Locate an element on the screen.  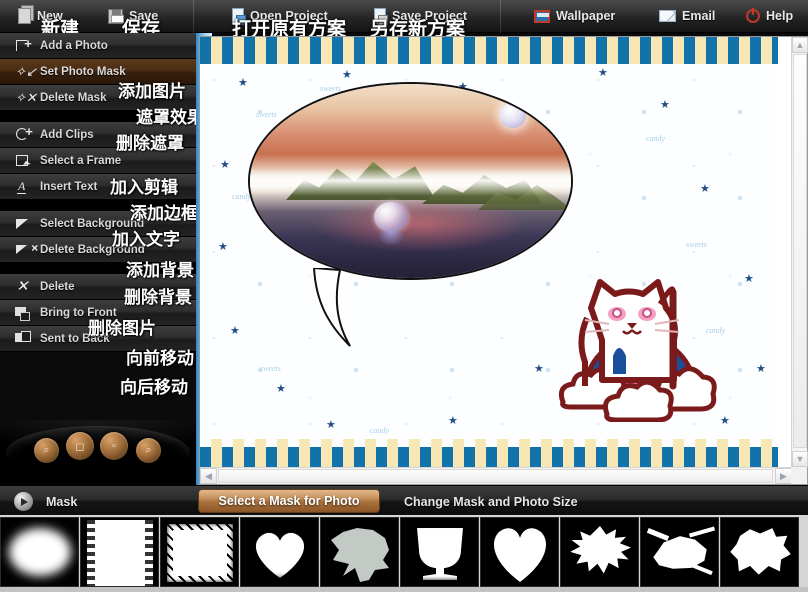
sidebar-item-set-photo-mask: ✧↙ Set Photo Mask is located at coordinates (98, 72).